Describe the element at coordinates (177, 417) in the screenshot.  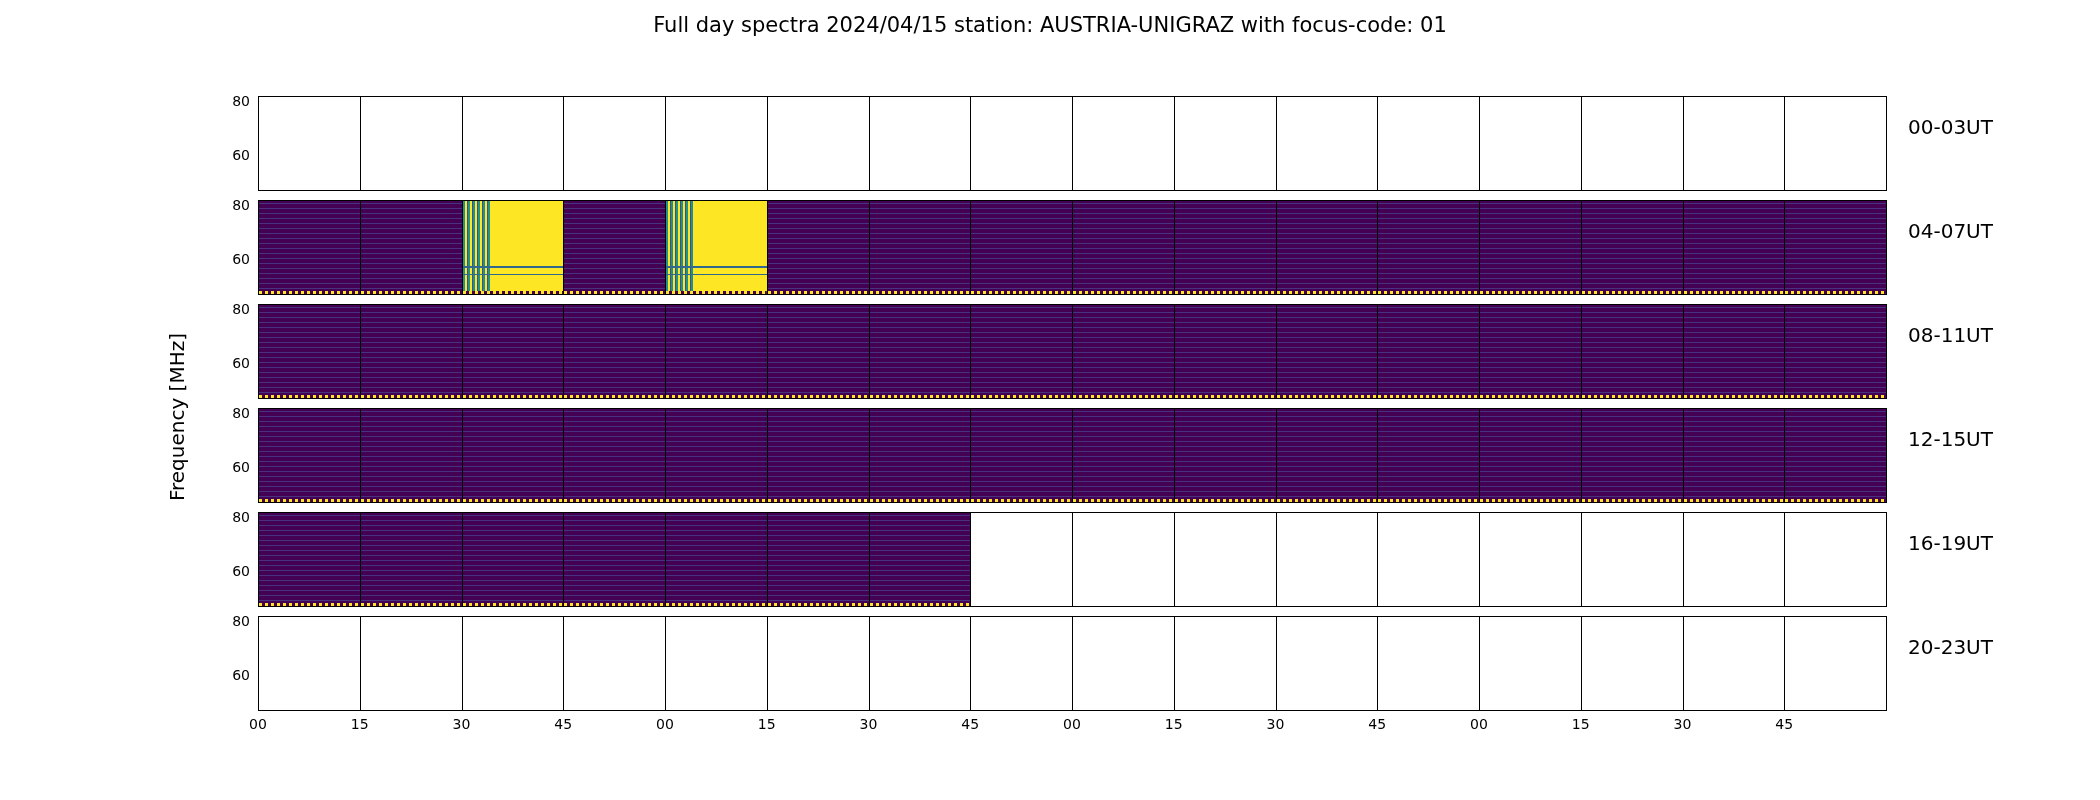
I see `axis-label: Frequency [MHz]` at that location.